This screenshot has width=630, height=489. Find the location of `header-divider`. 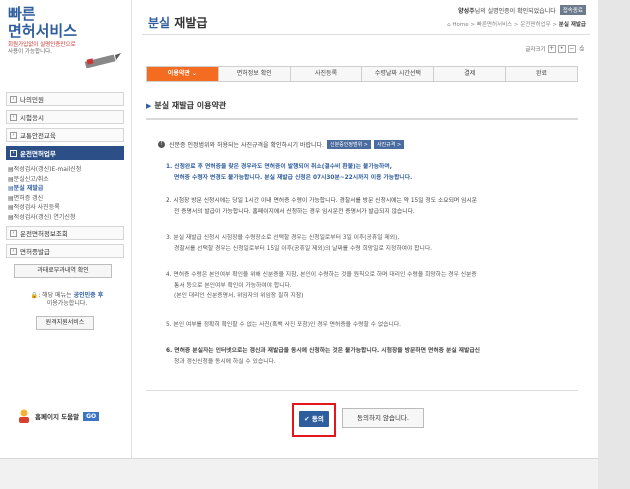

header-divider is located at coordinates (366, 34).